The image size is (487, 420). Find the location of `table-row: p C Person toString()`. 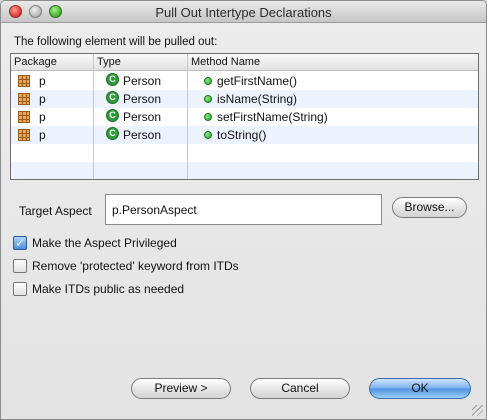

table-row: p C Person toString() is located at coordinates (244, 135).